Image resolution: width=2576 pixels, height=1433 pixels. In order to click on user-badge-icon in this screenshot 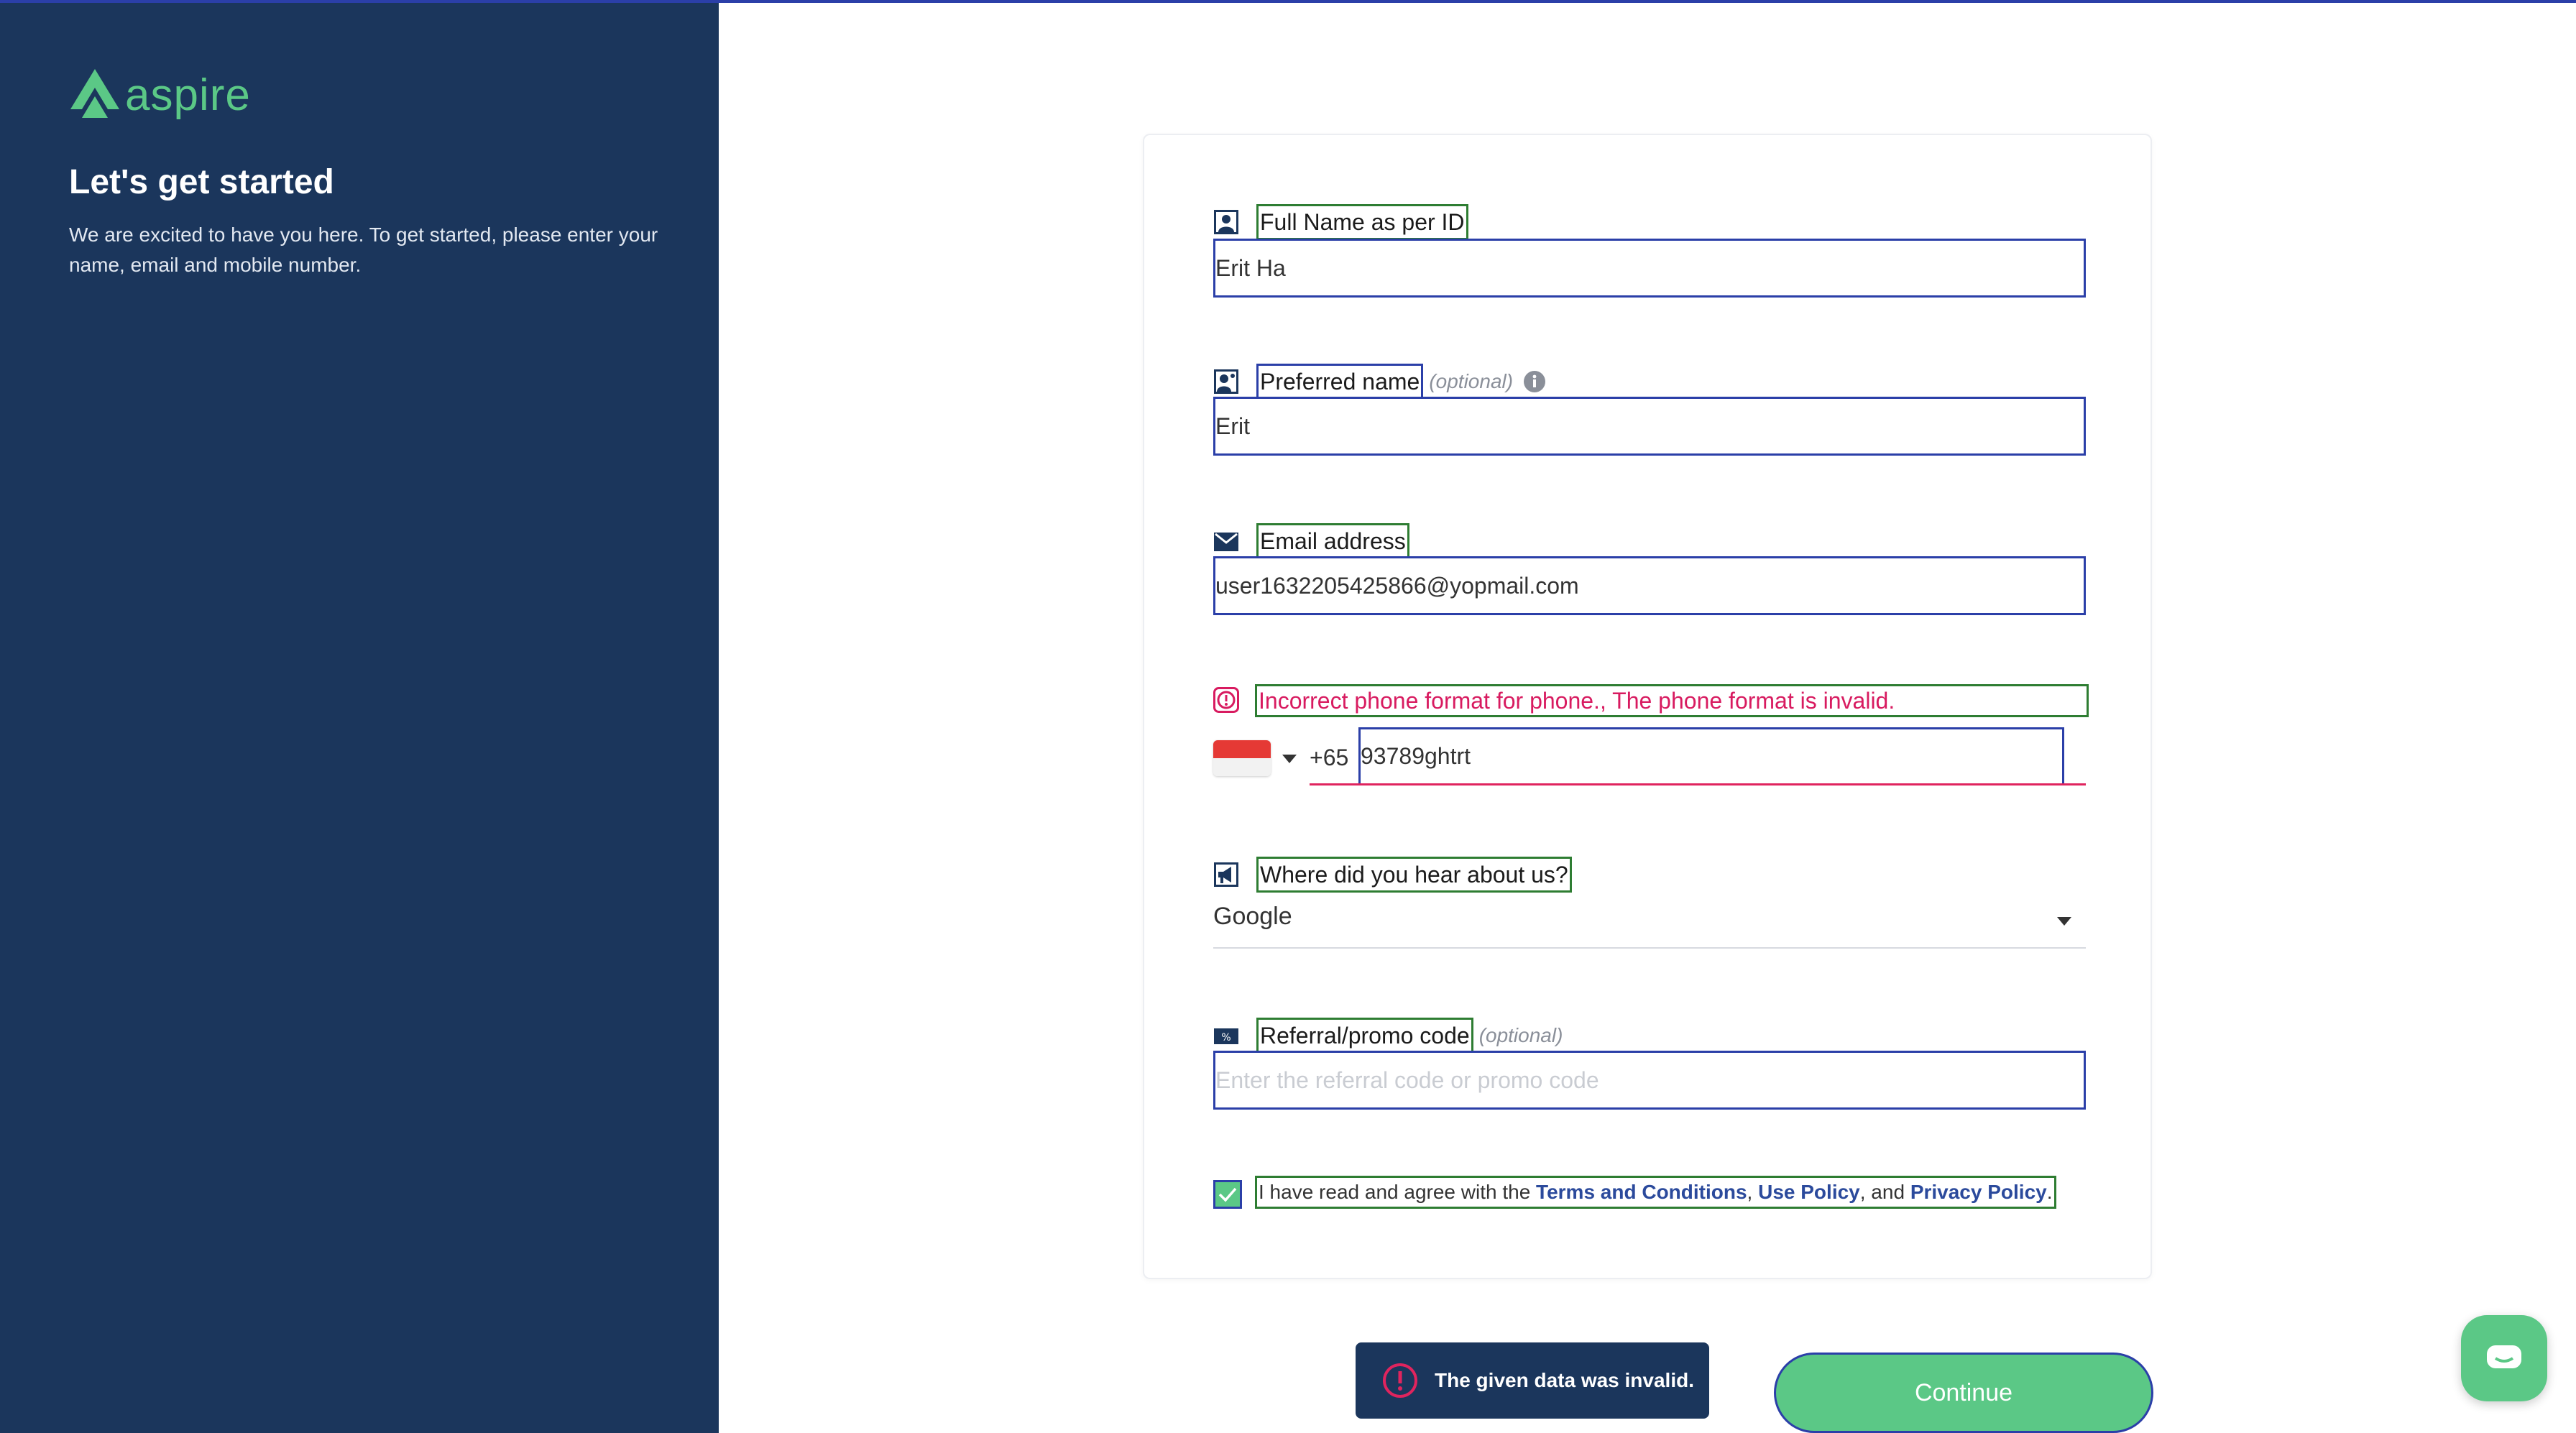, I will do `click(1226, 381)`.